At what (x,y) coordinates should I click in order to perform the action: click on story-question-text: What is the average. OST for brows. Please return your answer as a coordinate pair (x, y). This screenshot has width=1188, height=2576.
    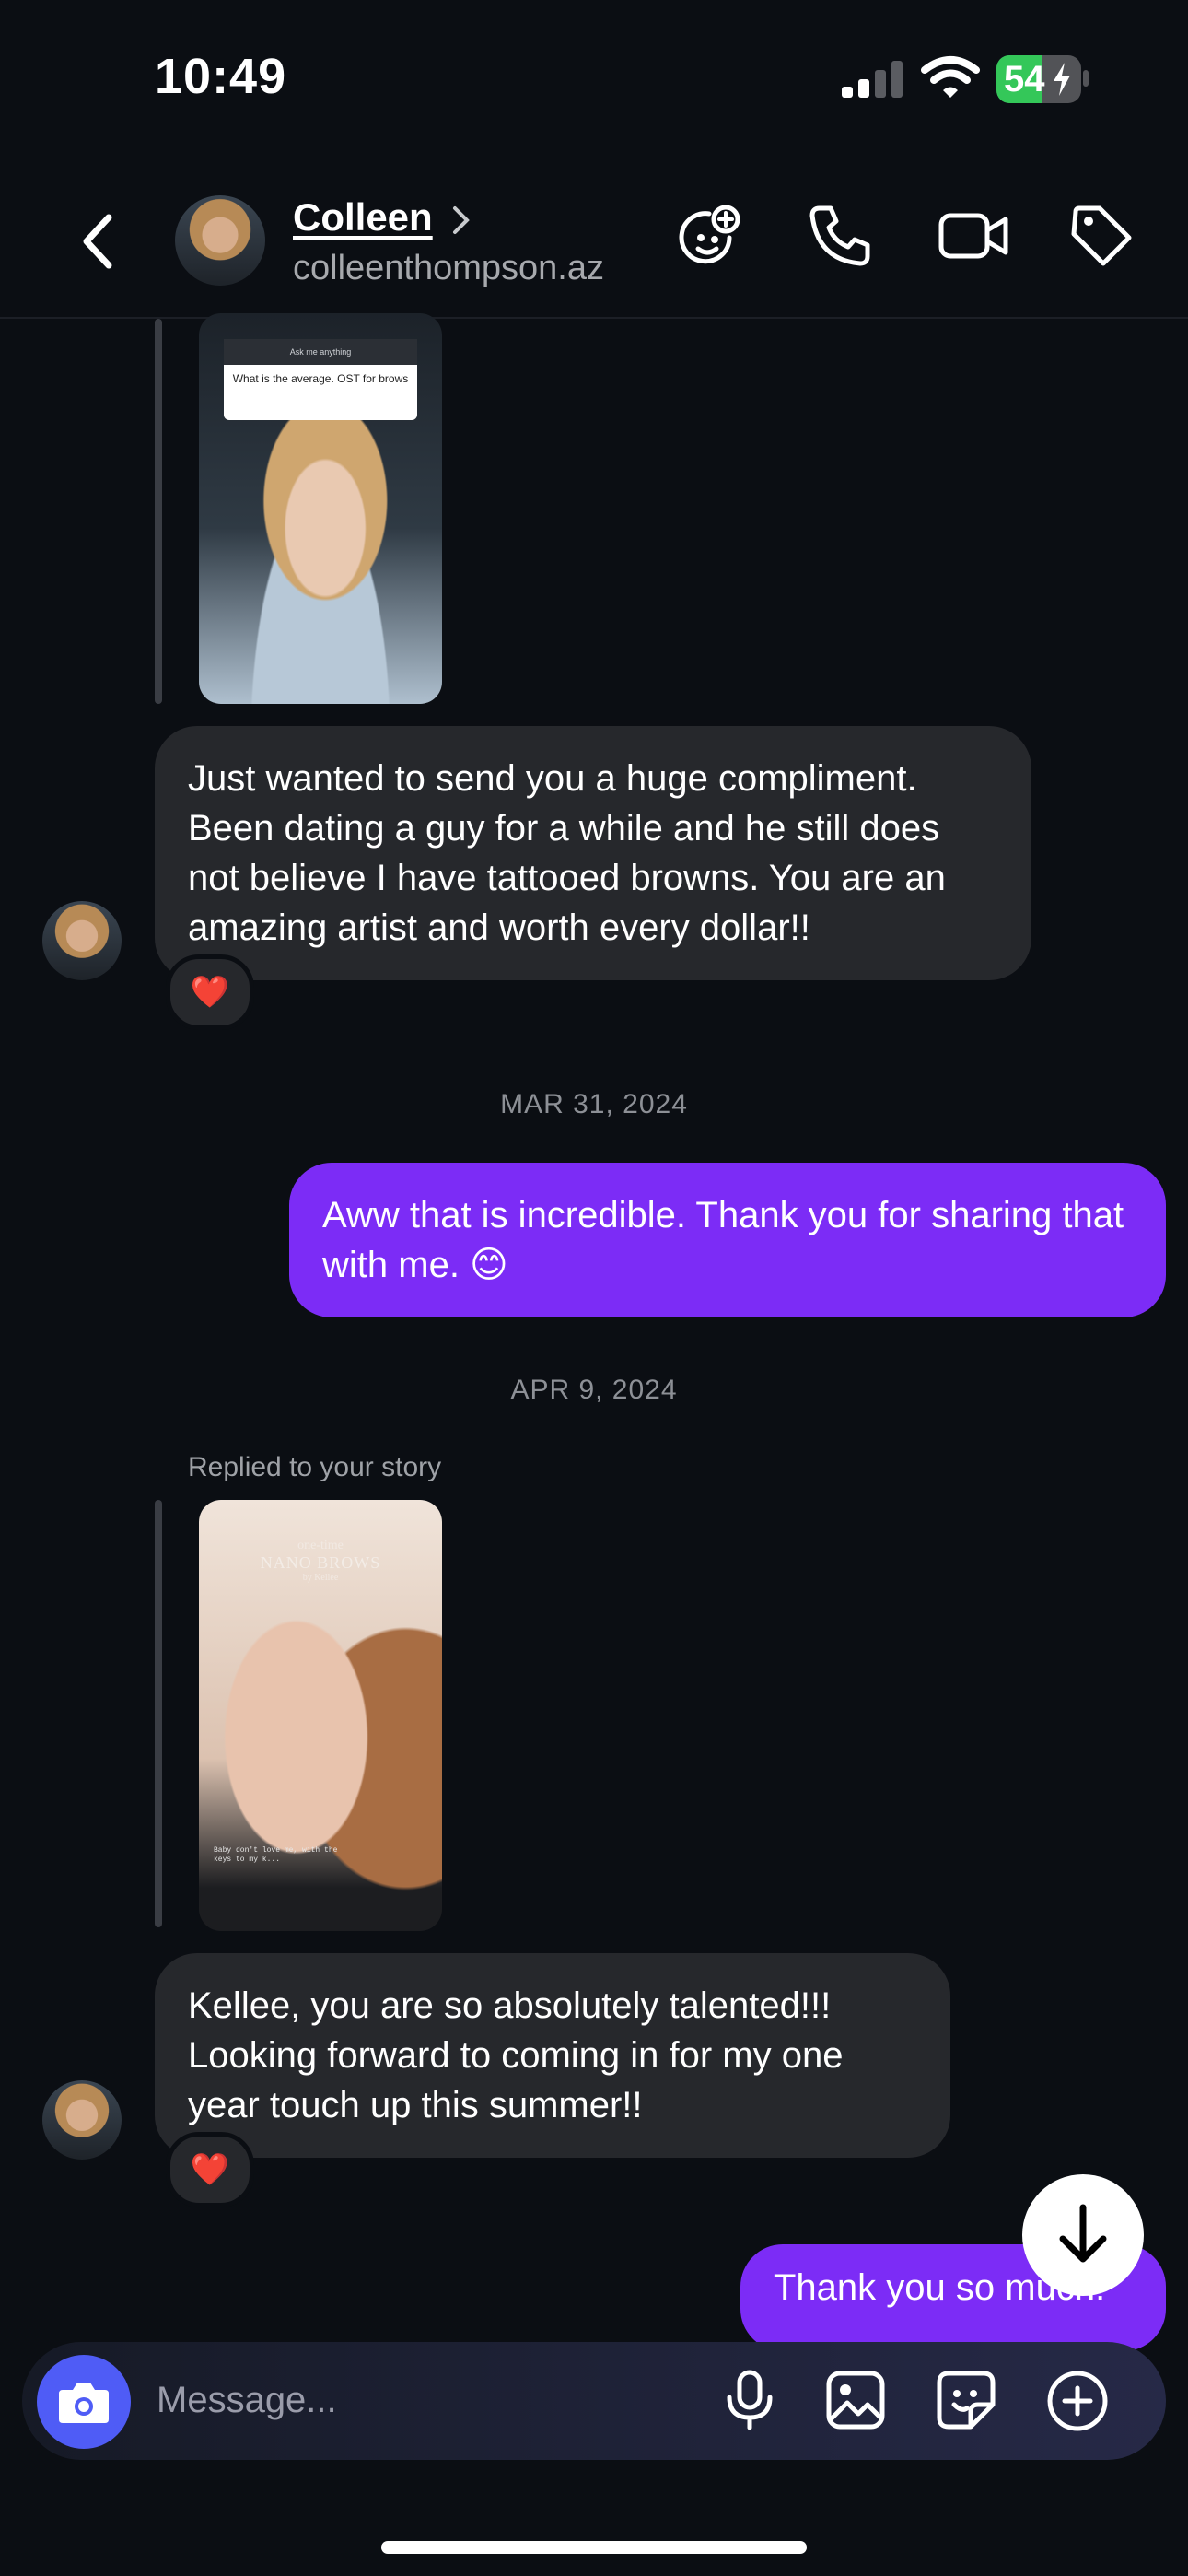
    Looking at the image, I should click on (320, 378).